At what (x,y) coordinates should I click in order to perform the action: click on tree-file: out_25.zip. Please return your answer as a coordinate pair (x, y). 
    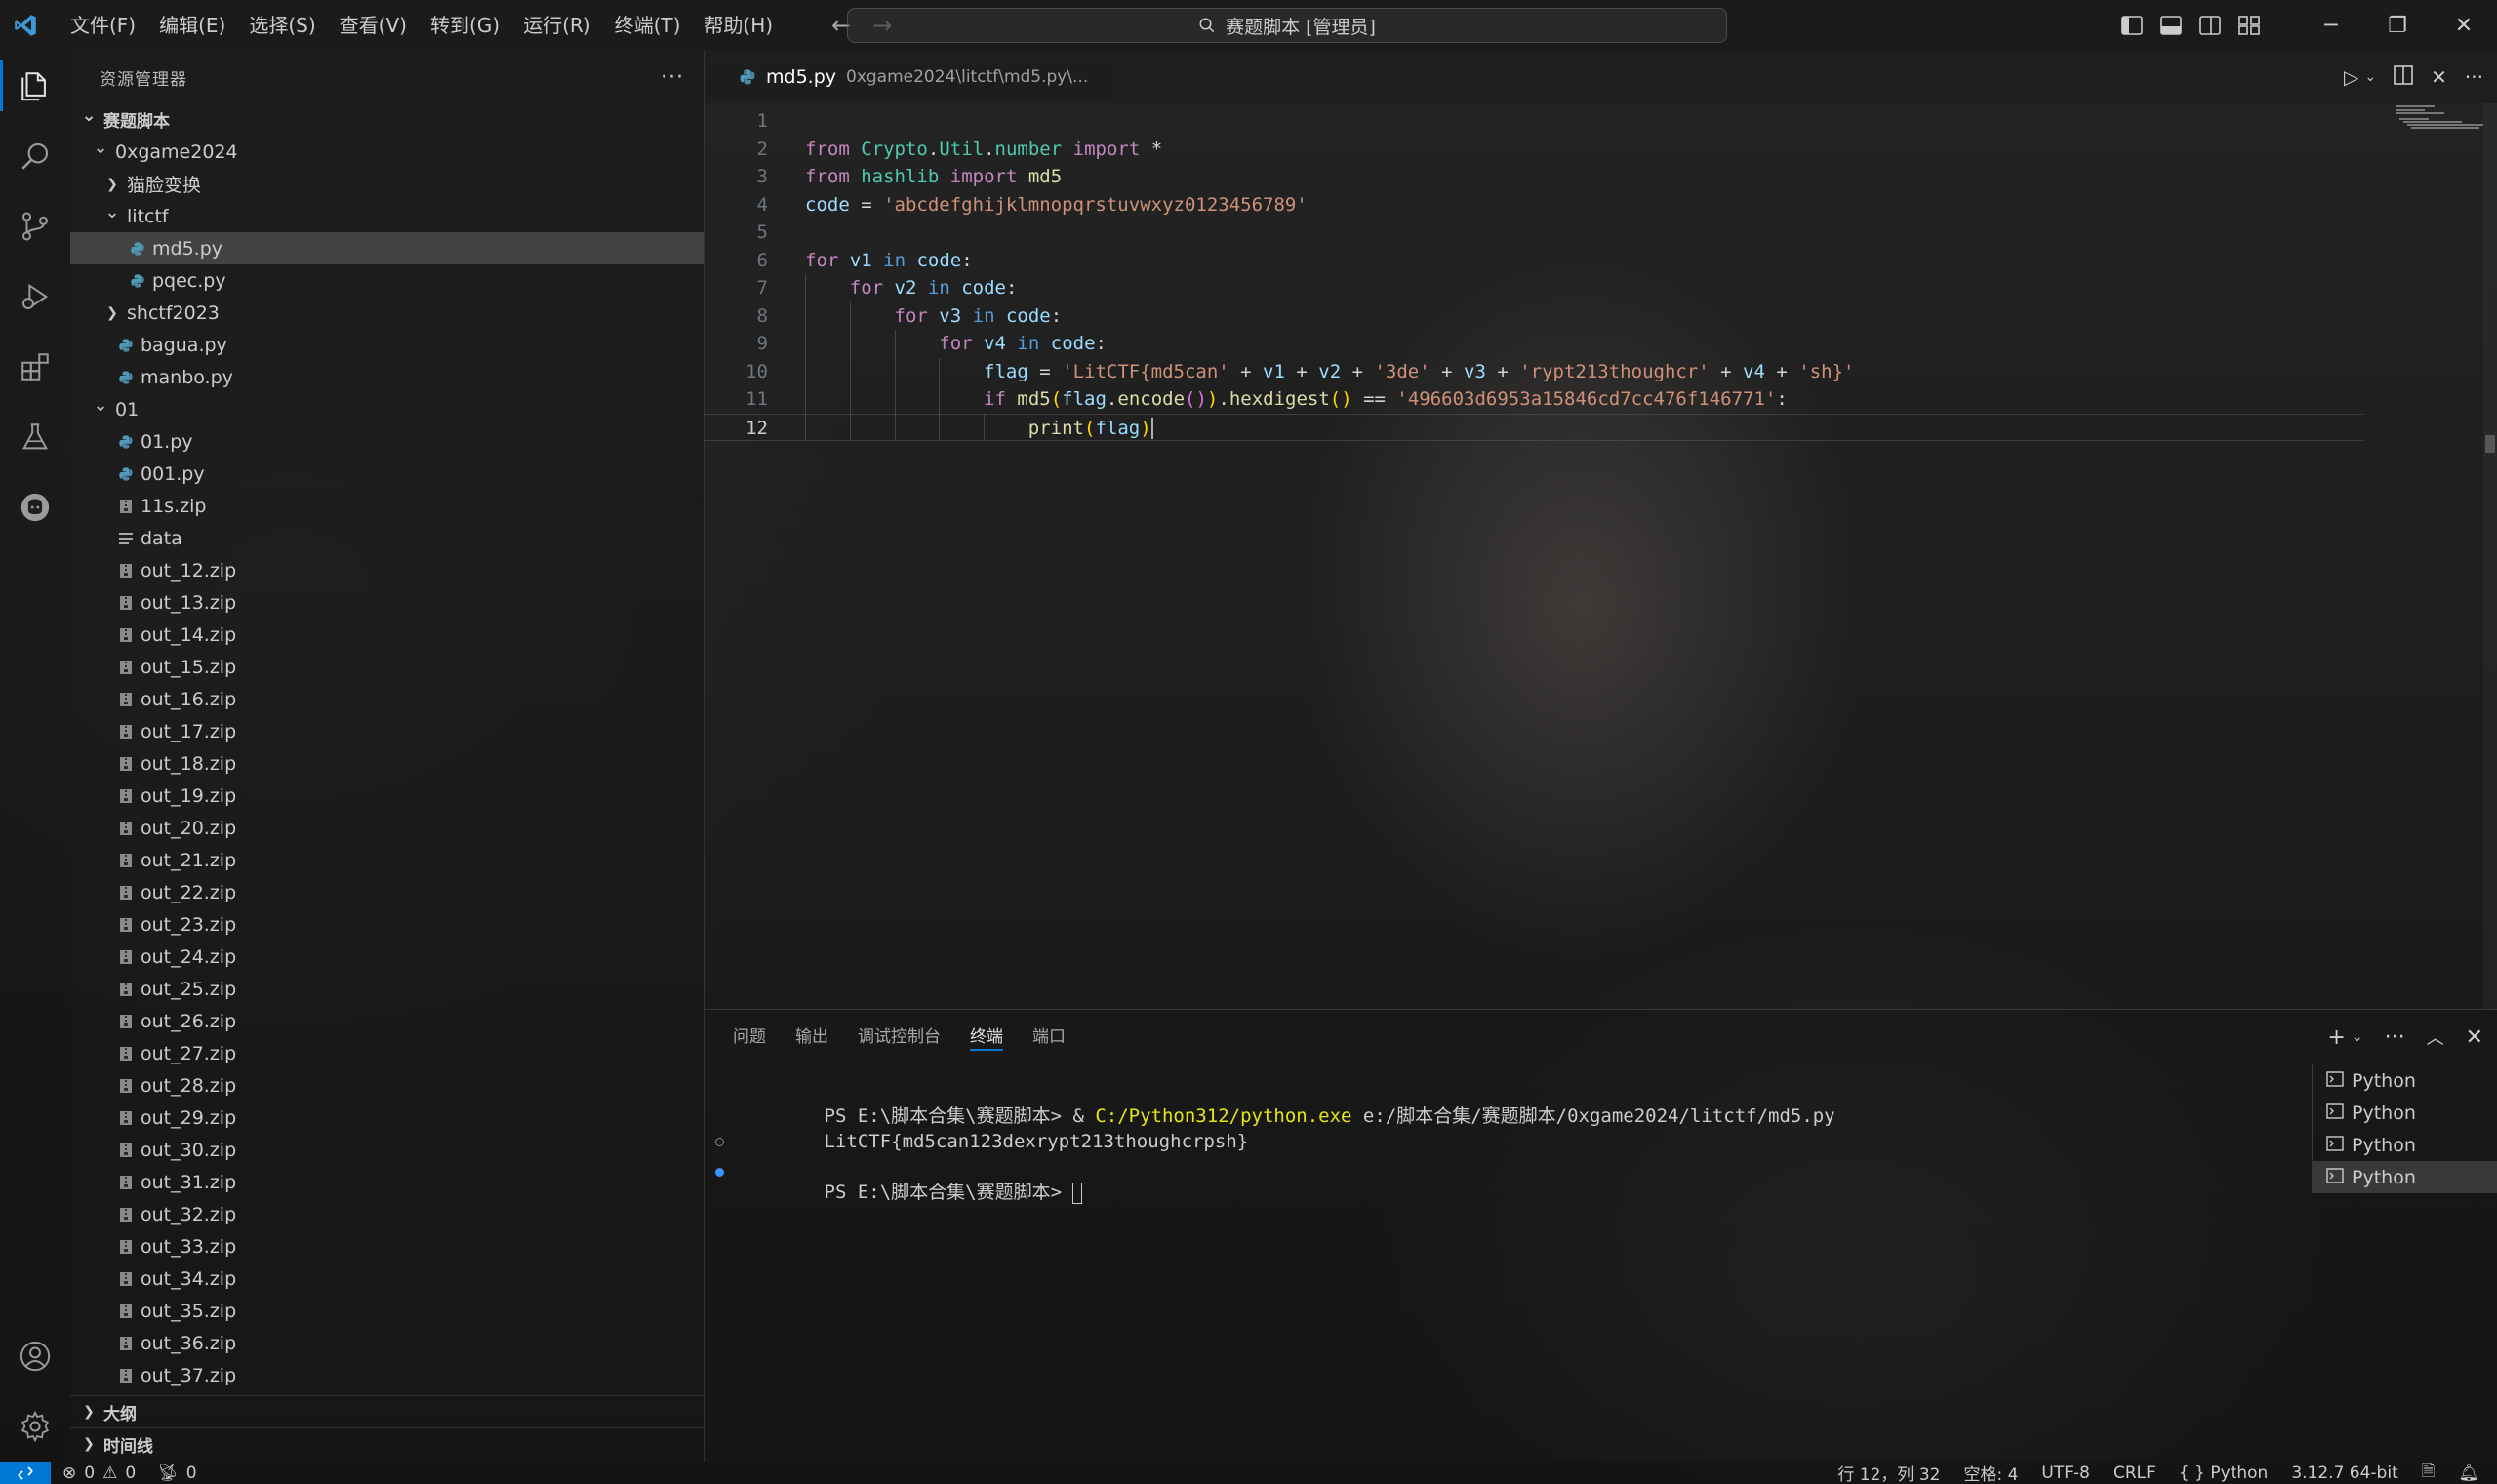
    Looking at the image, I should click on (387, 989).